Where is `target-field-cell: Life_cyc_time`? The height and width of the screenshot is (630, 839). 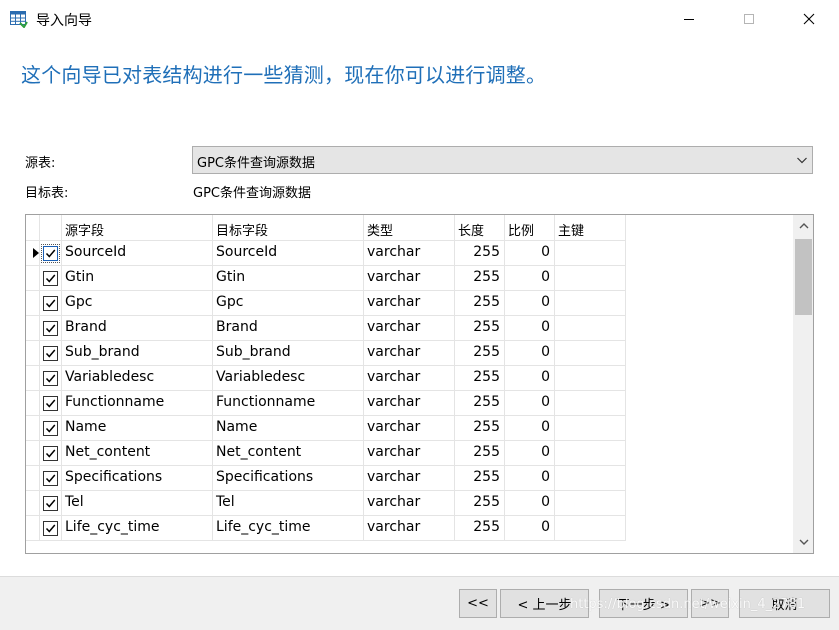 target-field-cell: Life_cyc_time is located at coordinates (288, 528).